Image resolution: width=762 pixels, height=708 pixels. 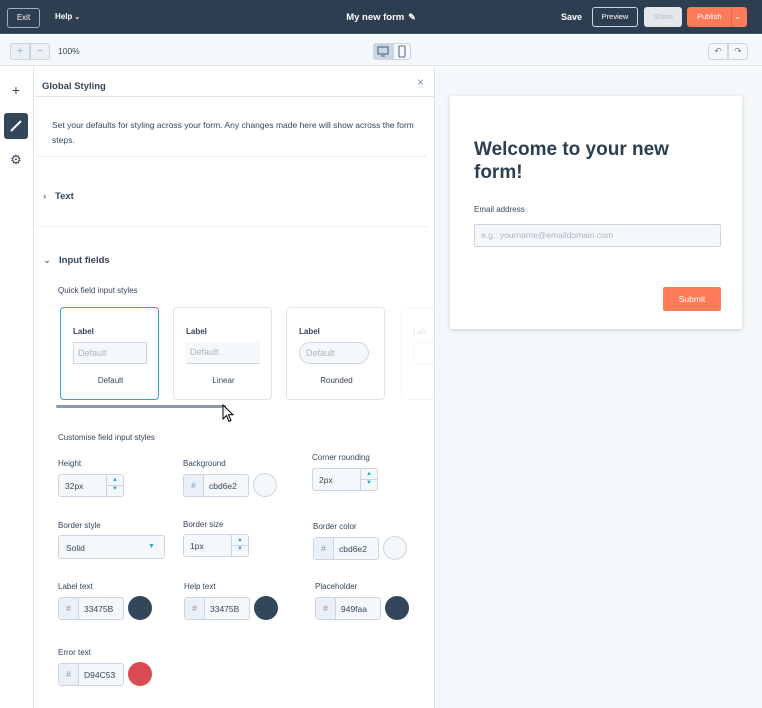 What do you see at coordinates (718, 51) in the screenshot?
I see `undo-button: ↶` at bounding box center [718, 51].